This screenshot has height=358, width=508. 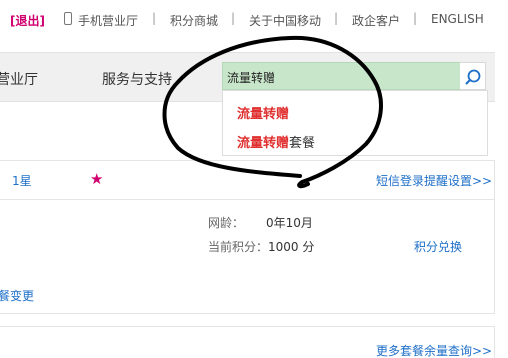 I want to click on points-label: 当前积分：, so click(x=238, y=247).